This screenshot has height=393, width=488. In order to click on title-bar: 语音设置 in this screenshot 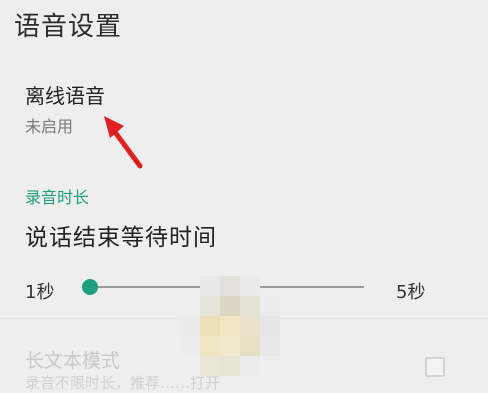, I will do `click(244, 27)`.